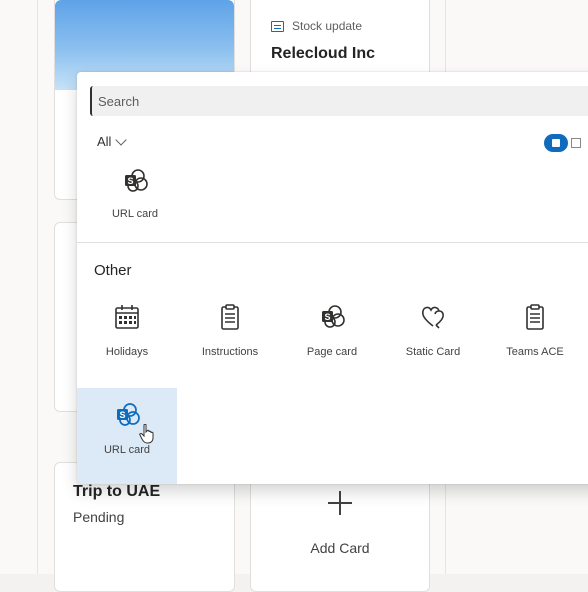 The image size is (588, 592). I want to click on filter-dropdown: All, so click(112, 141).